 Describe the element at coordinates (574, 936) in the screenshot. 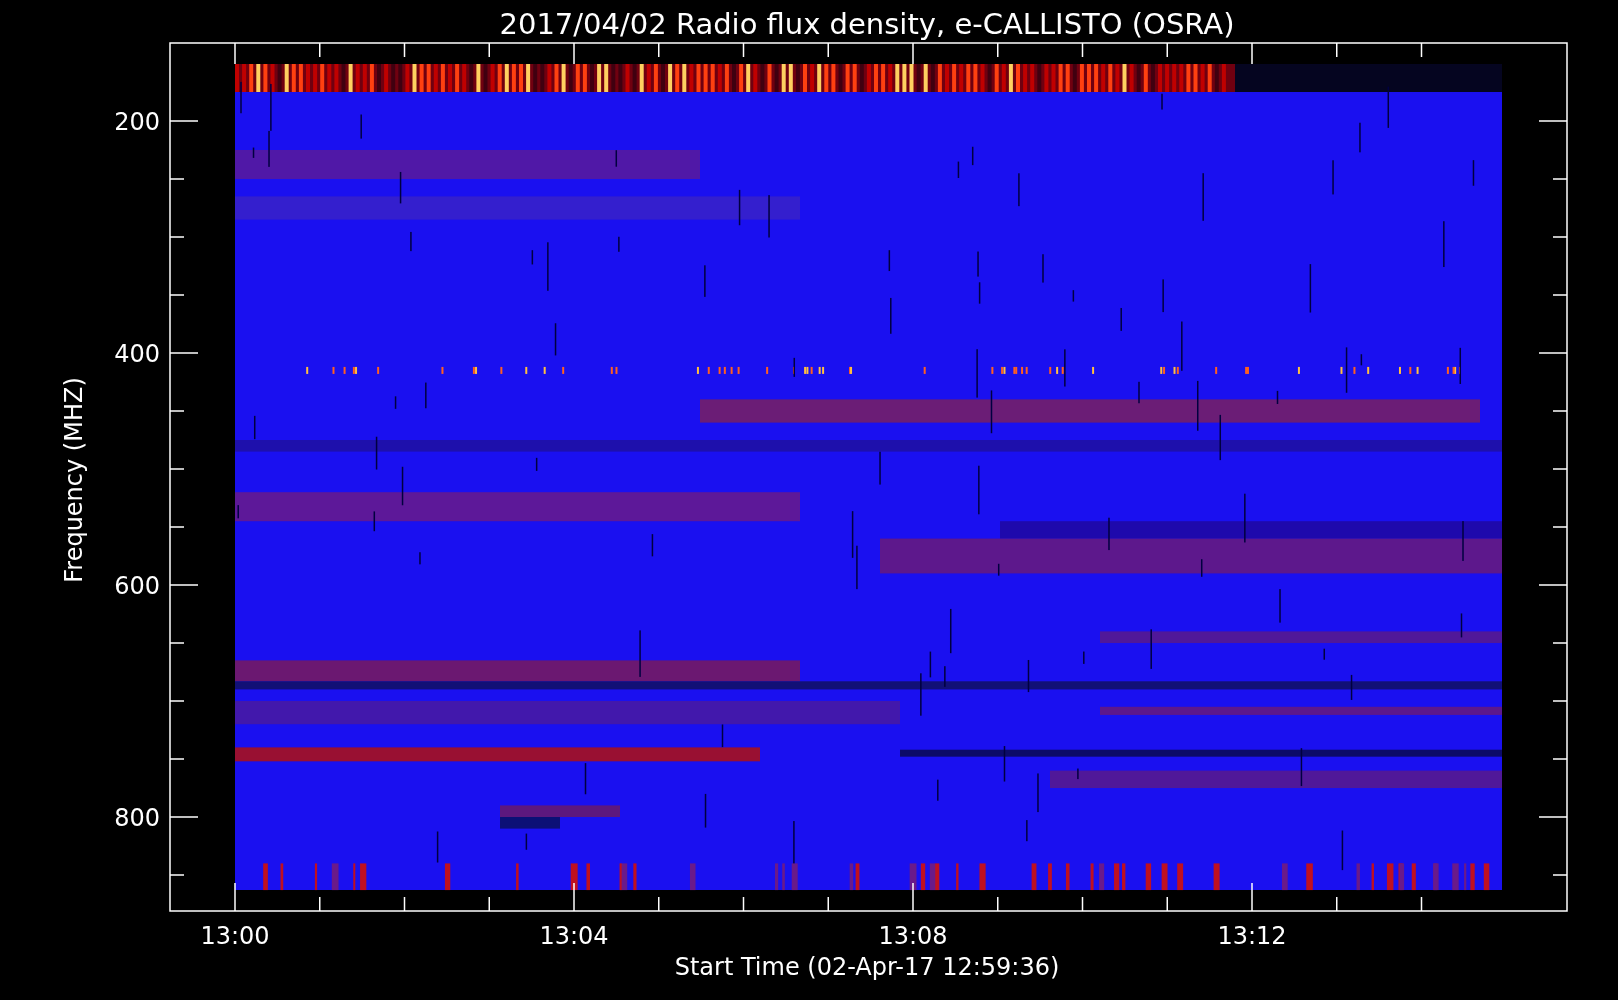

I see `x-tick-label: 13:04` at that location.